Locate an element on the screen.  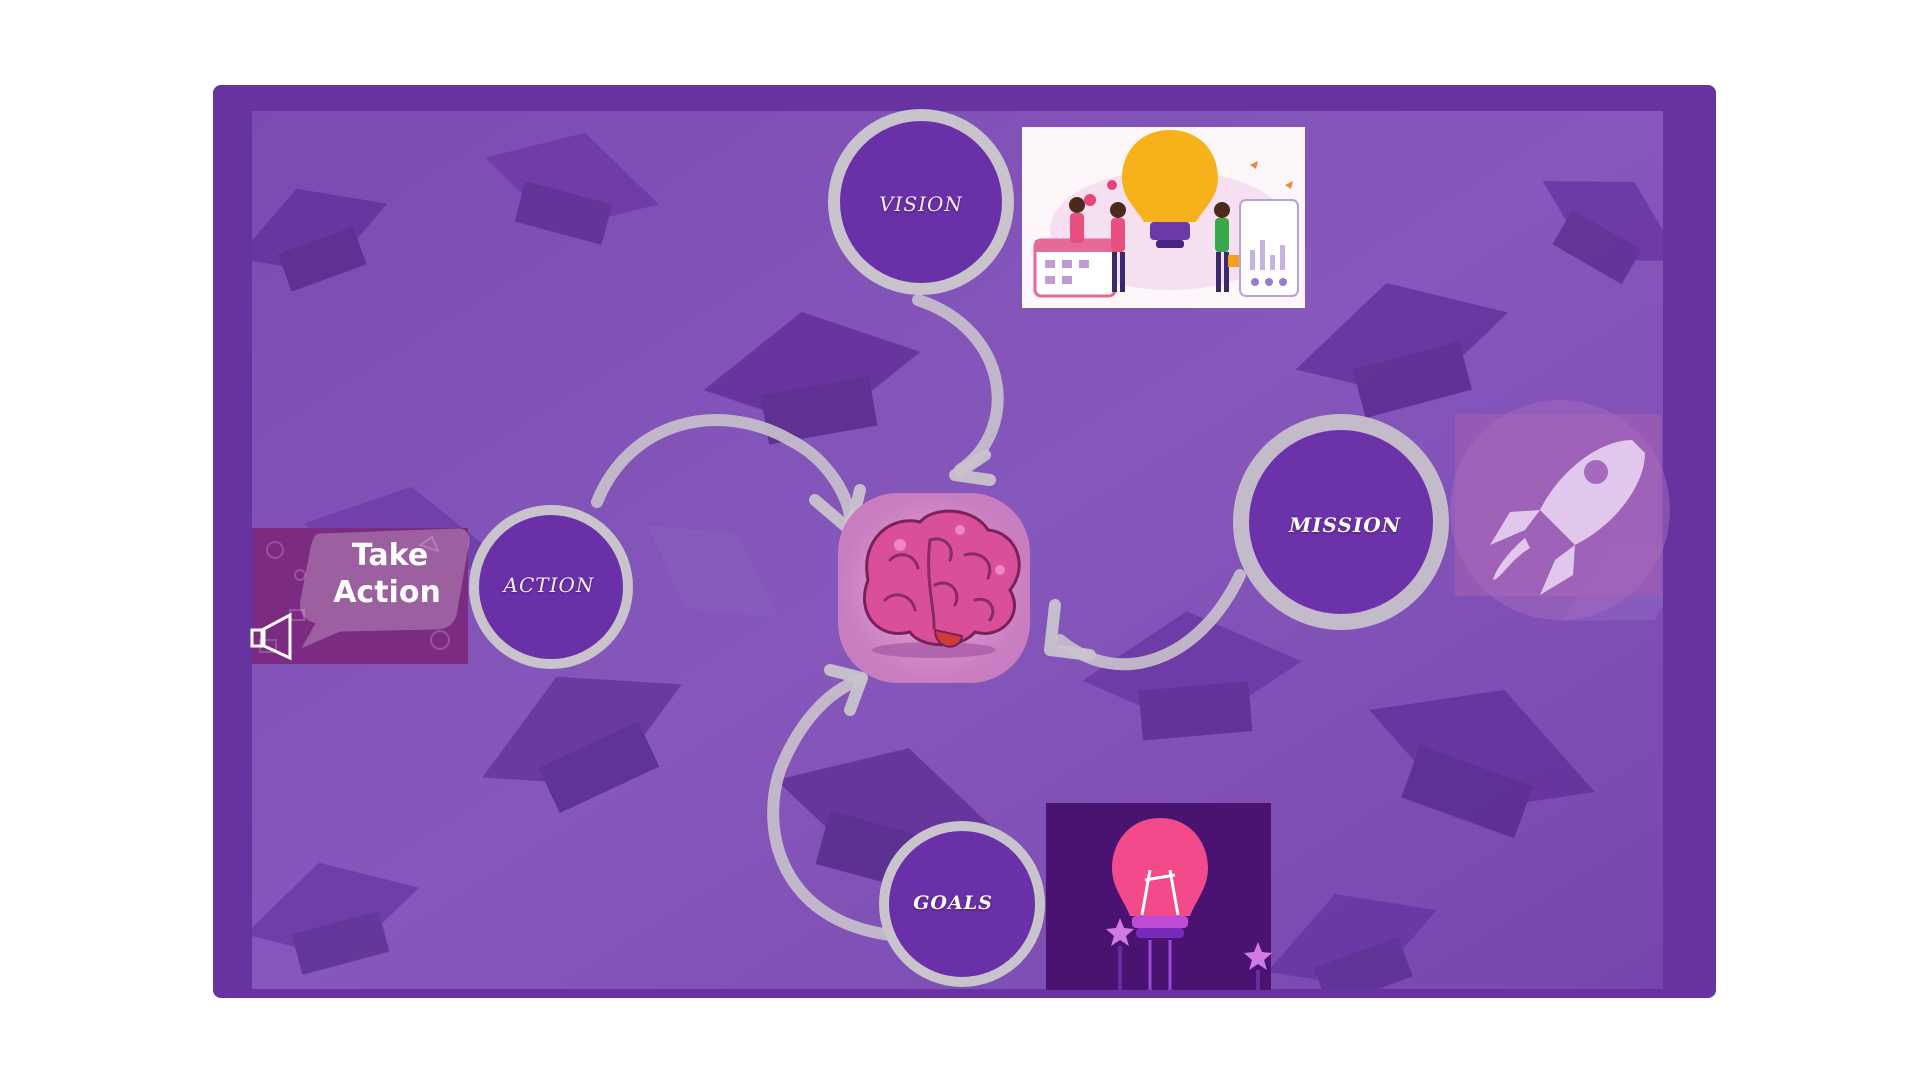
take-action-line1: Take is located at coordinates (390, 555).